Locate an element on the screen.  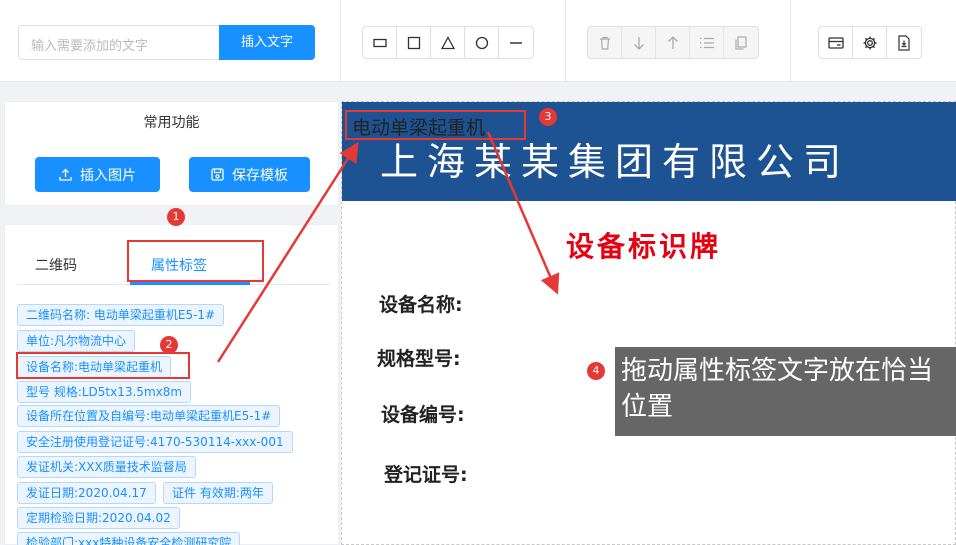
field-registration-number: 登记证号: is located at coordinates (426, 473).